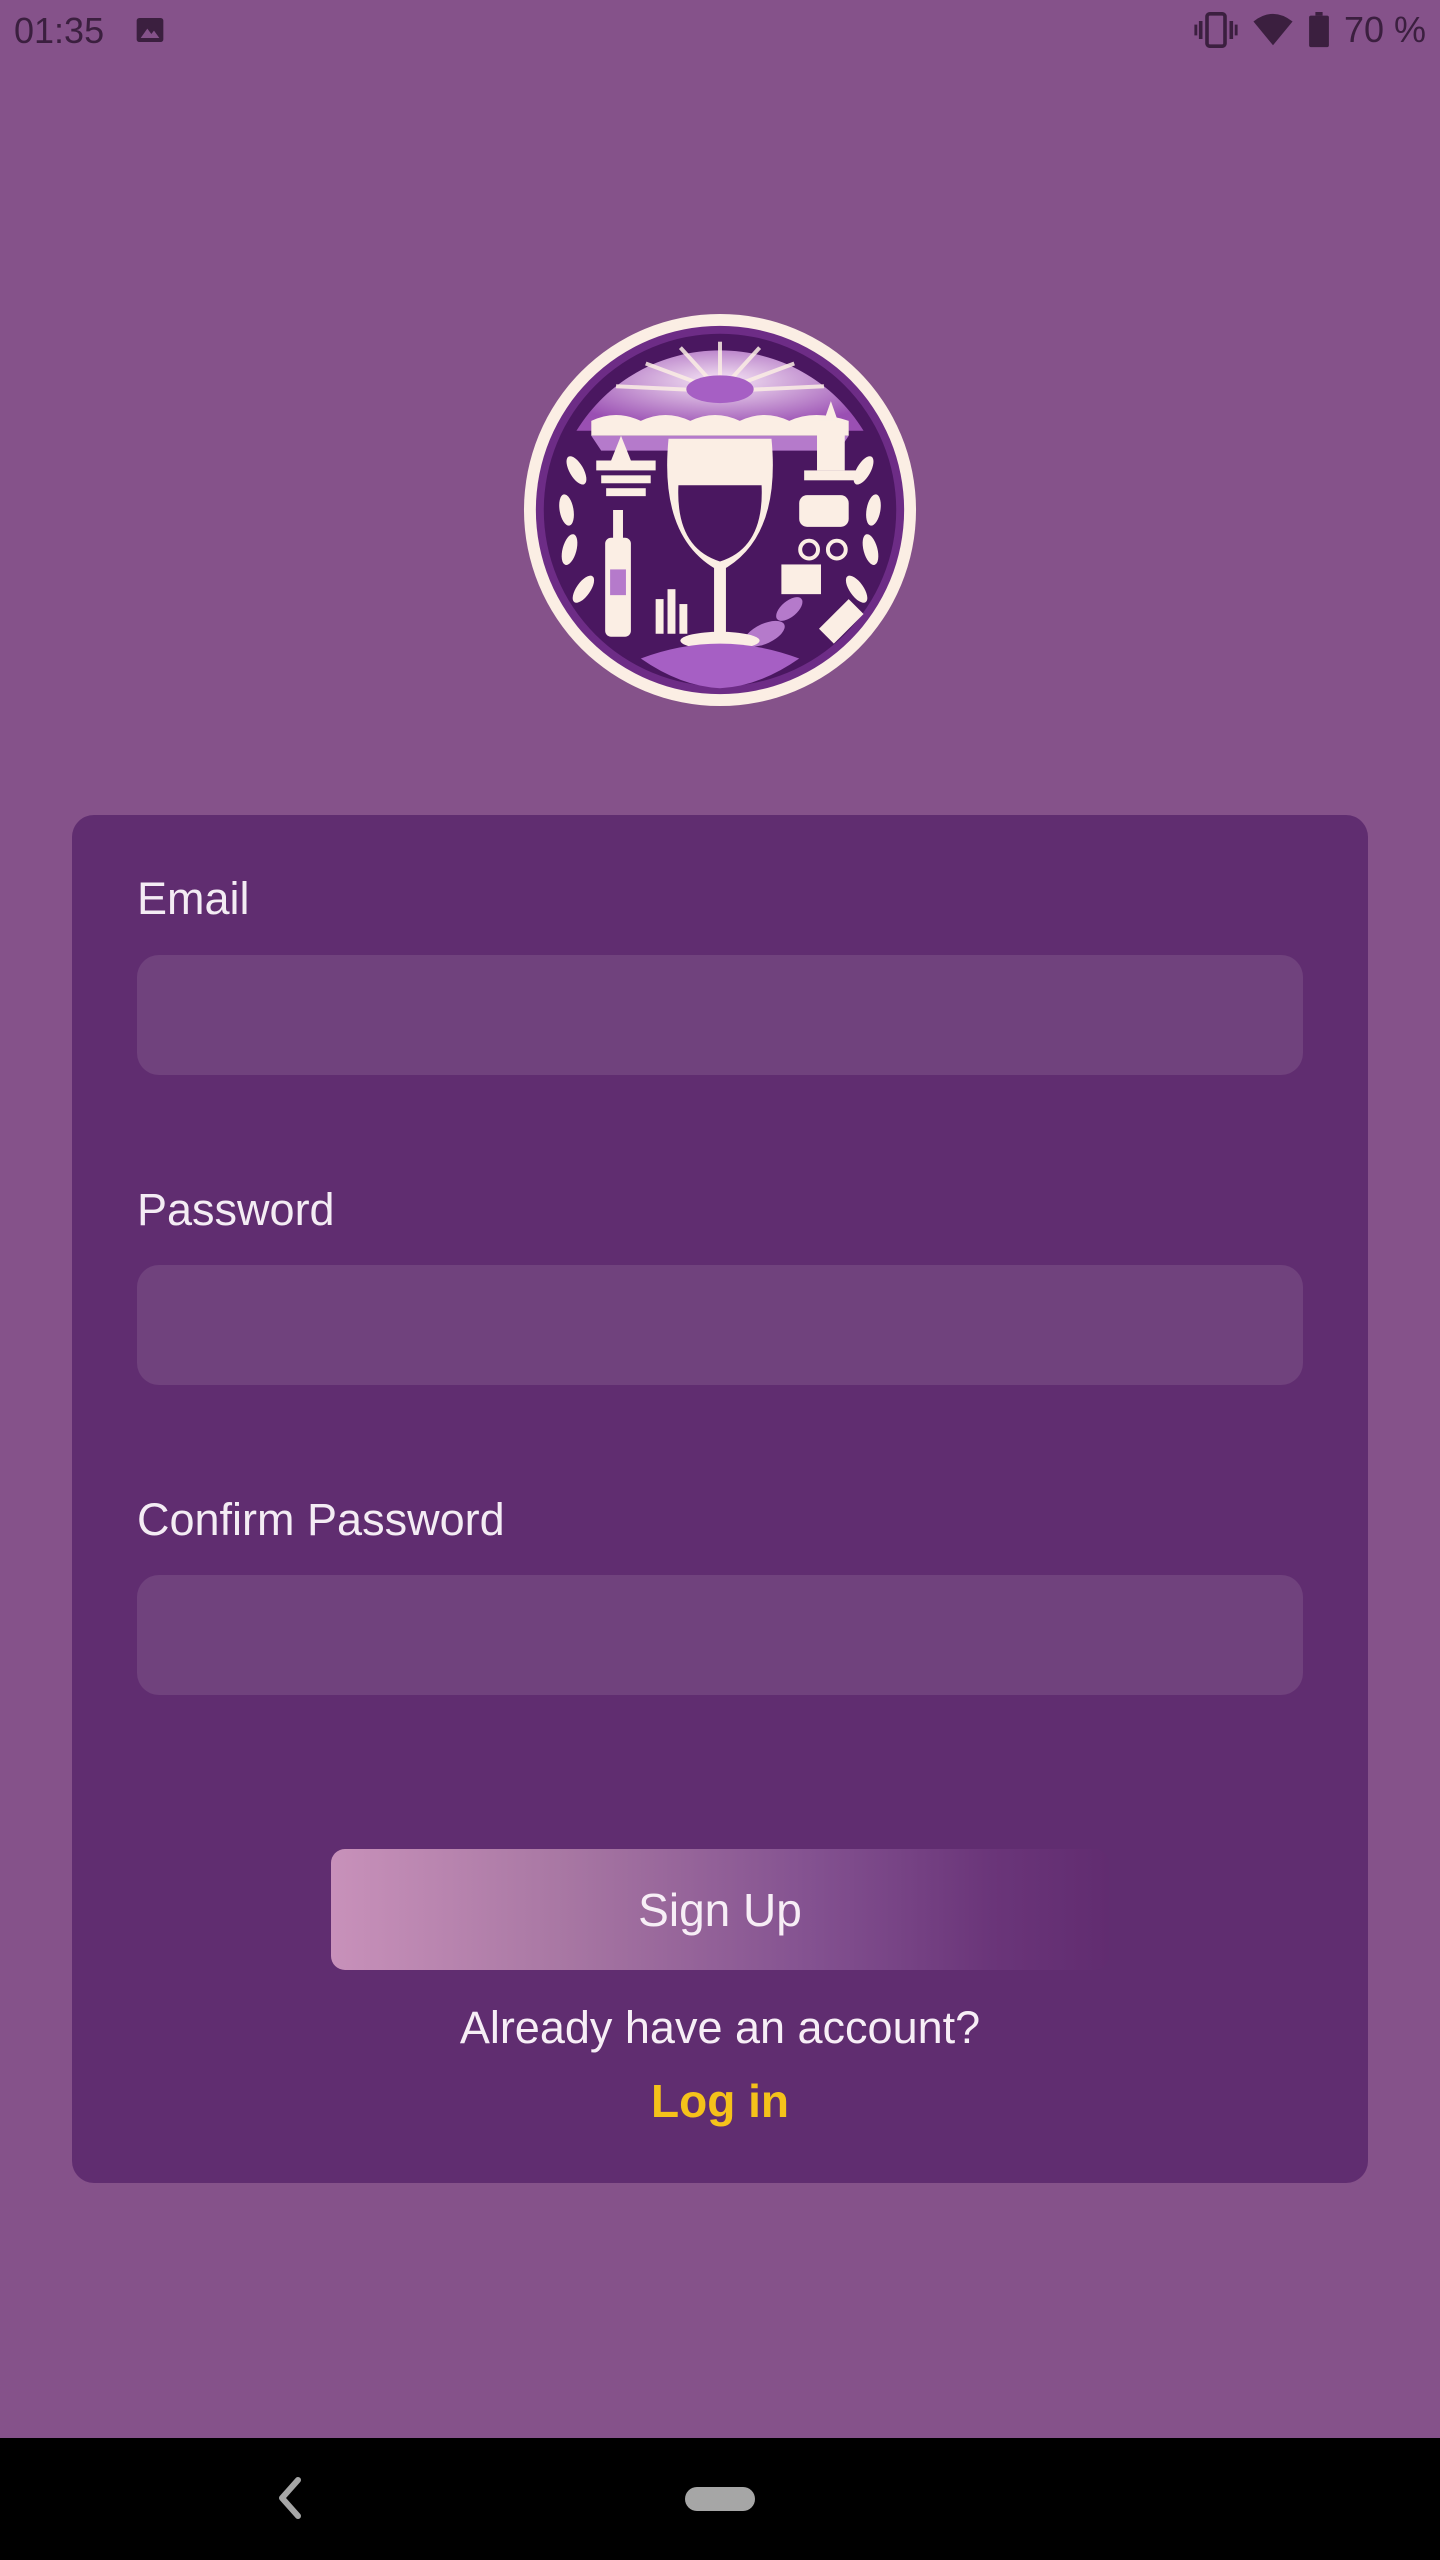  I want to click on status-icons: 70 %, so click(1310, 30).